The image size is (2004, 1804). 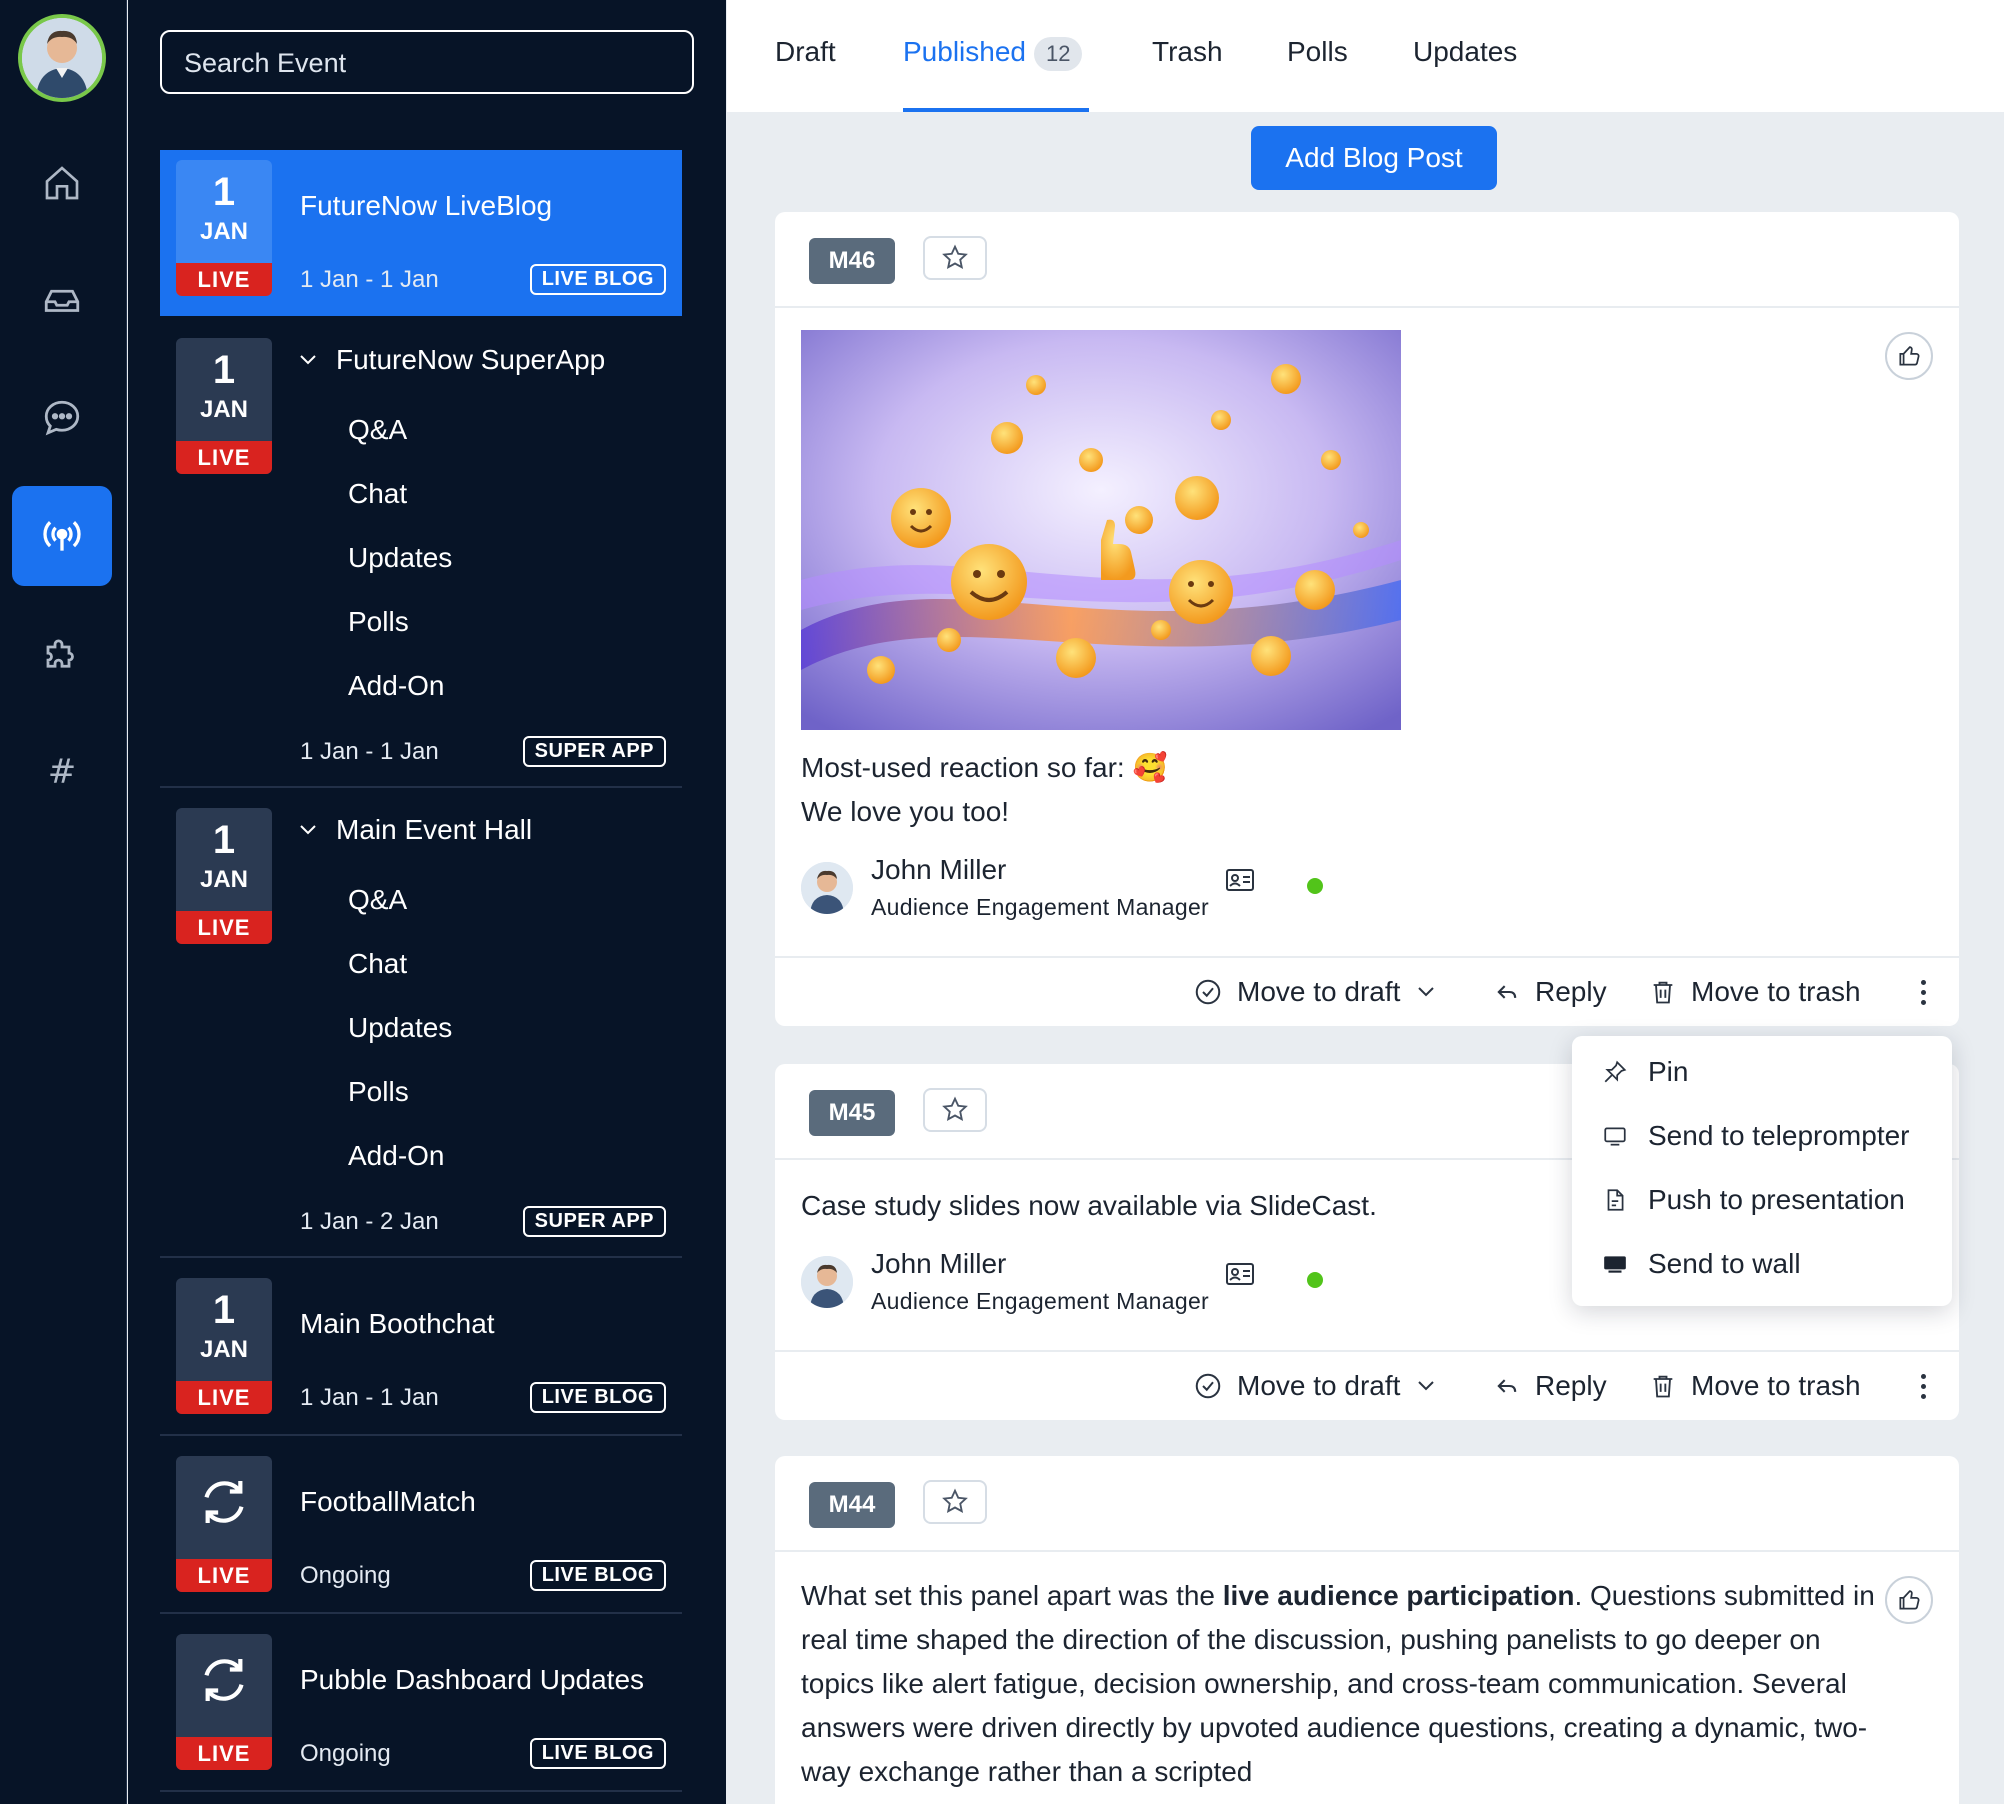 What do you see at coordinates (1615, 1136) in the screenshot?
I see `monitor-icon` at bounding box center [1615, 1136].